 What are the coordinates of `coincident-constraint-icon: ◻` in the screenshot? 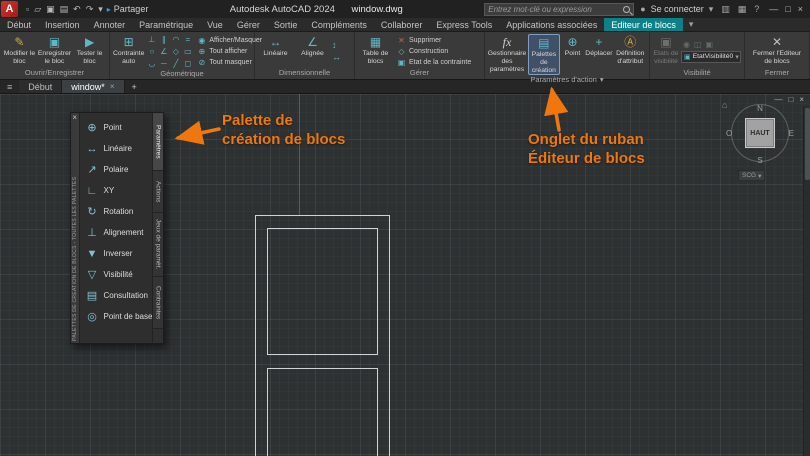 It's located at (187, 63).